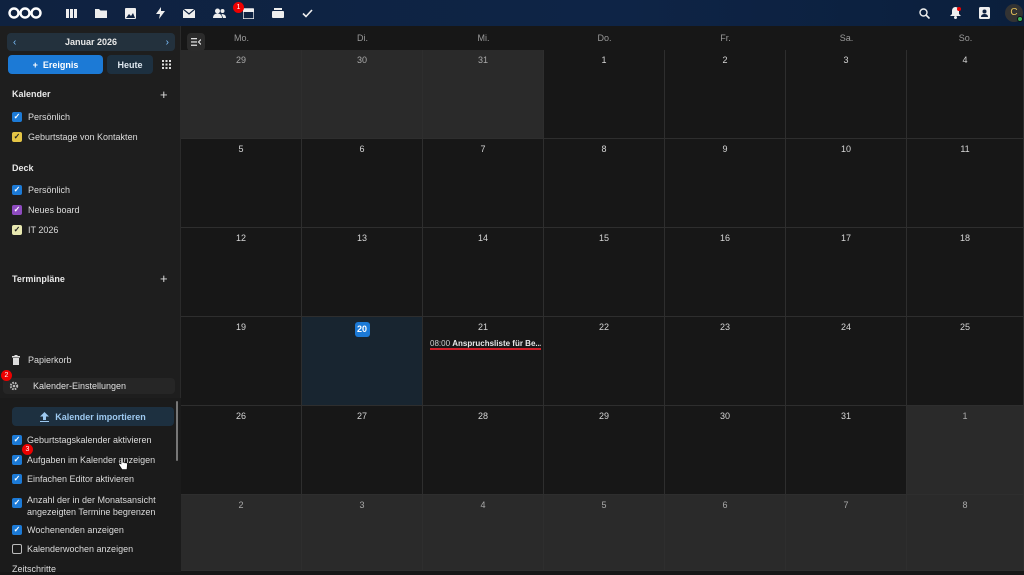 The width and height of the screenshot is (1024, 575). Describe the element at coordinates (130, 64) in the screenshot. I see `today-button: Heute` at that location.